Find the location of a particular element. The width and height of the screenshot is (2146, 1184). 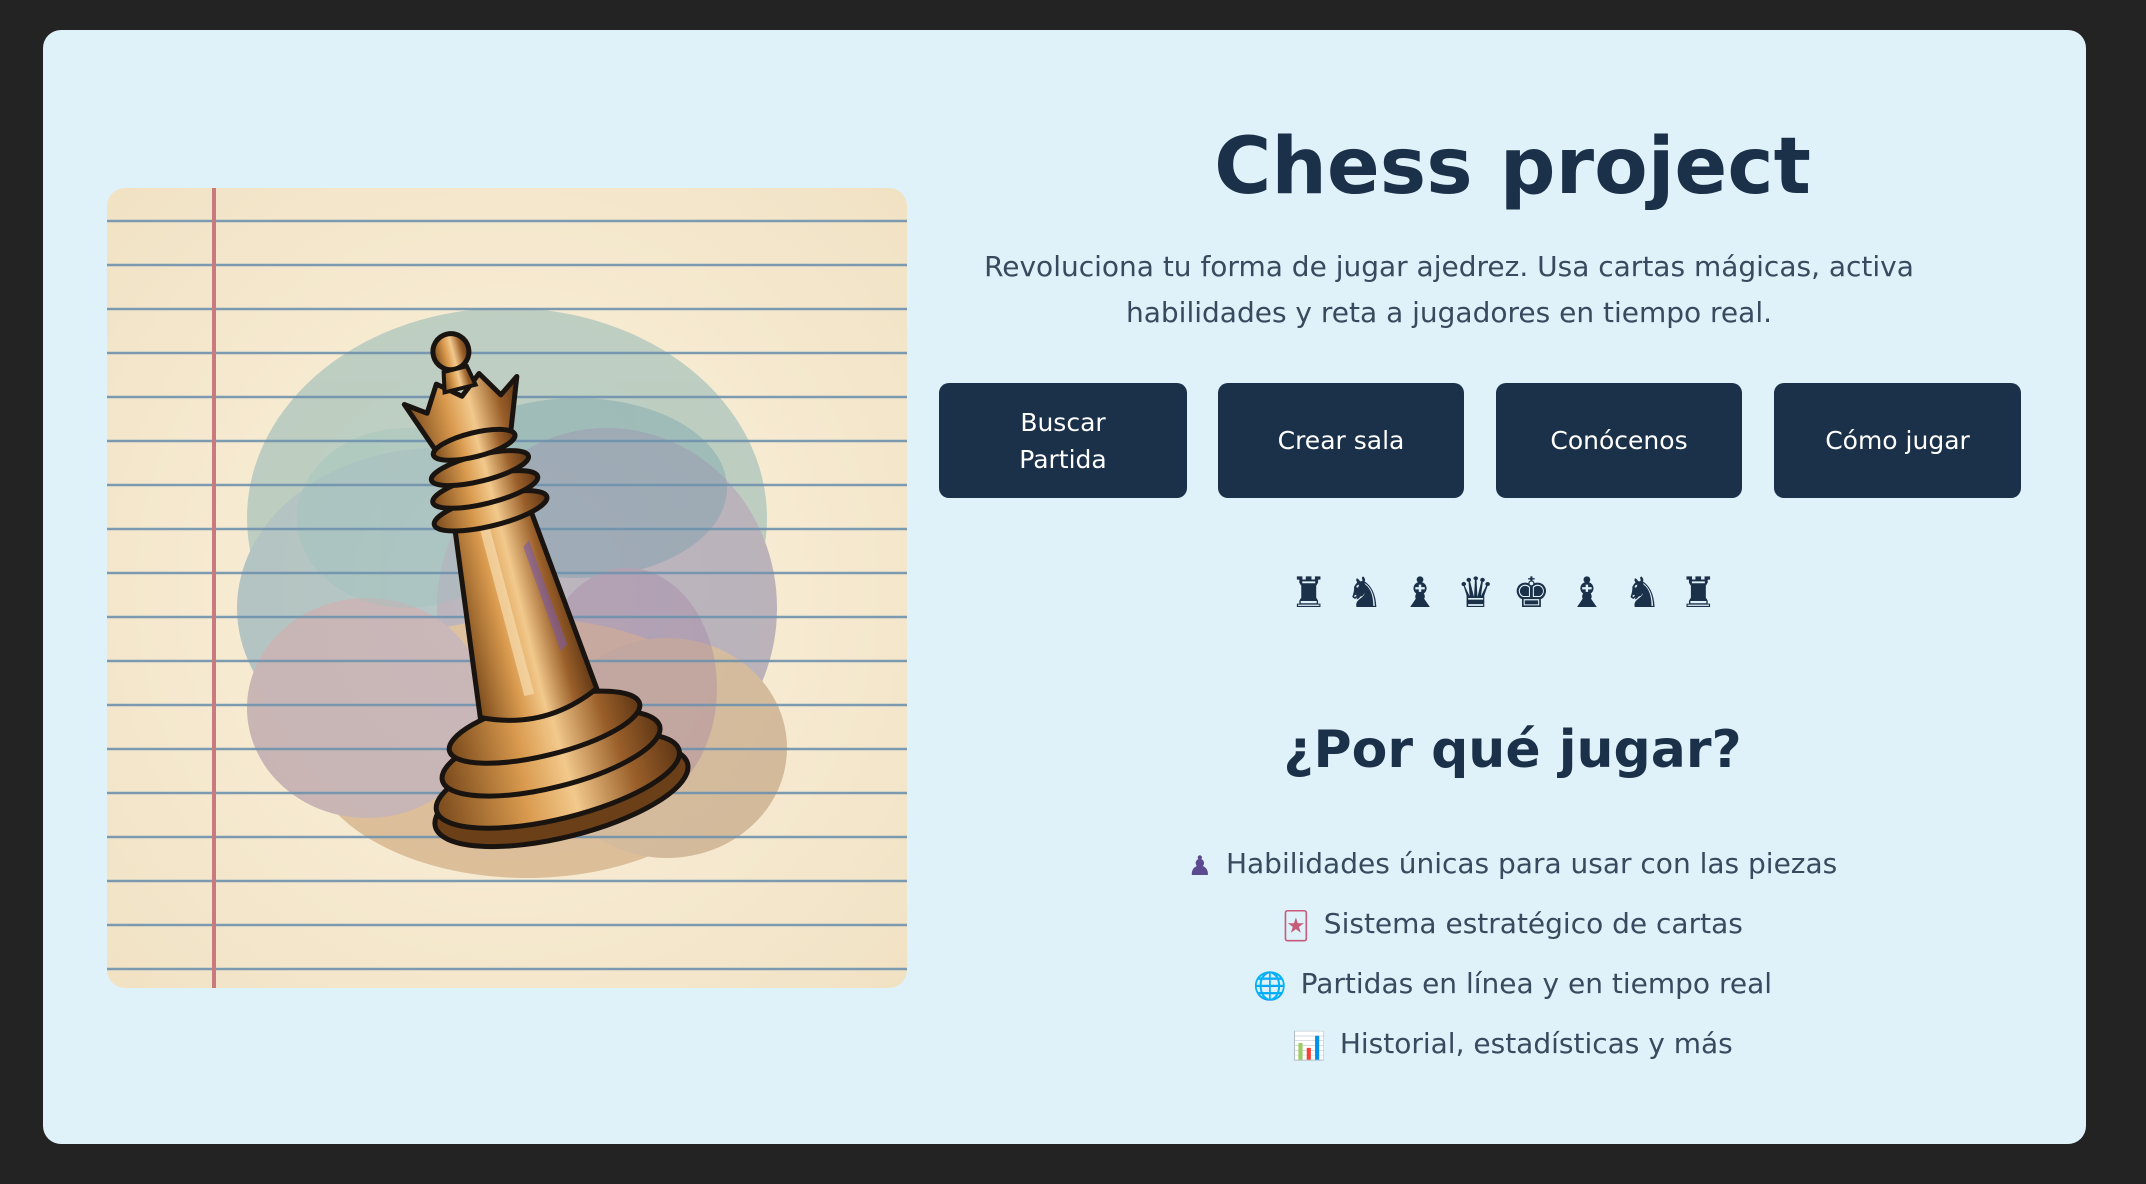

feature-text: Sistema estratégico de cartas is located at coordinates (1533, 923).